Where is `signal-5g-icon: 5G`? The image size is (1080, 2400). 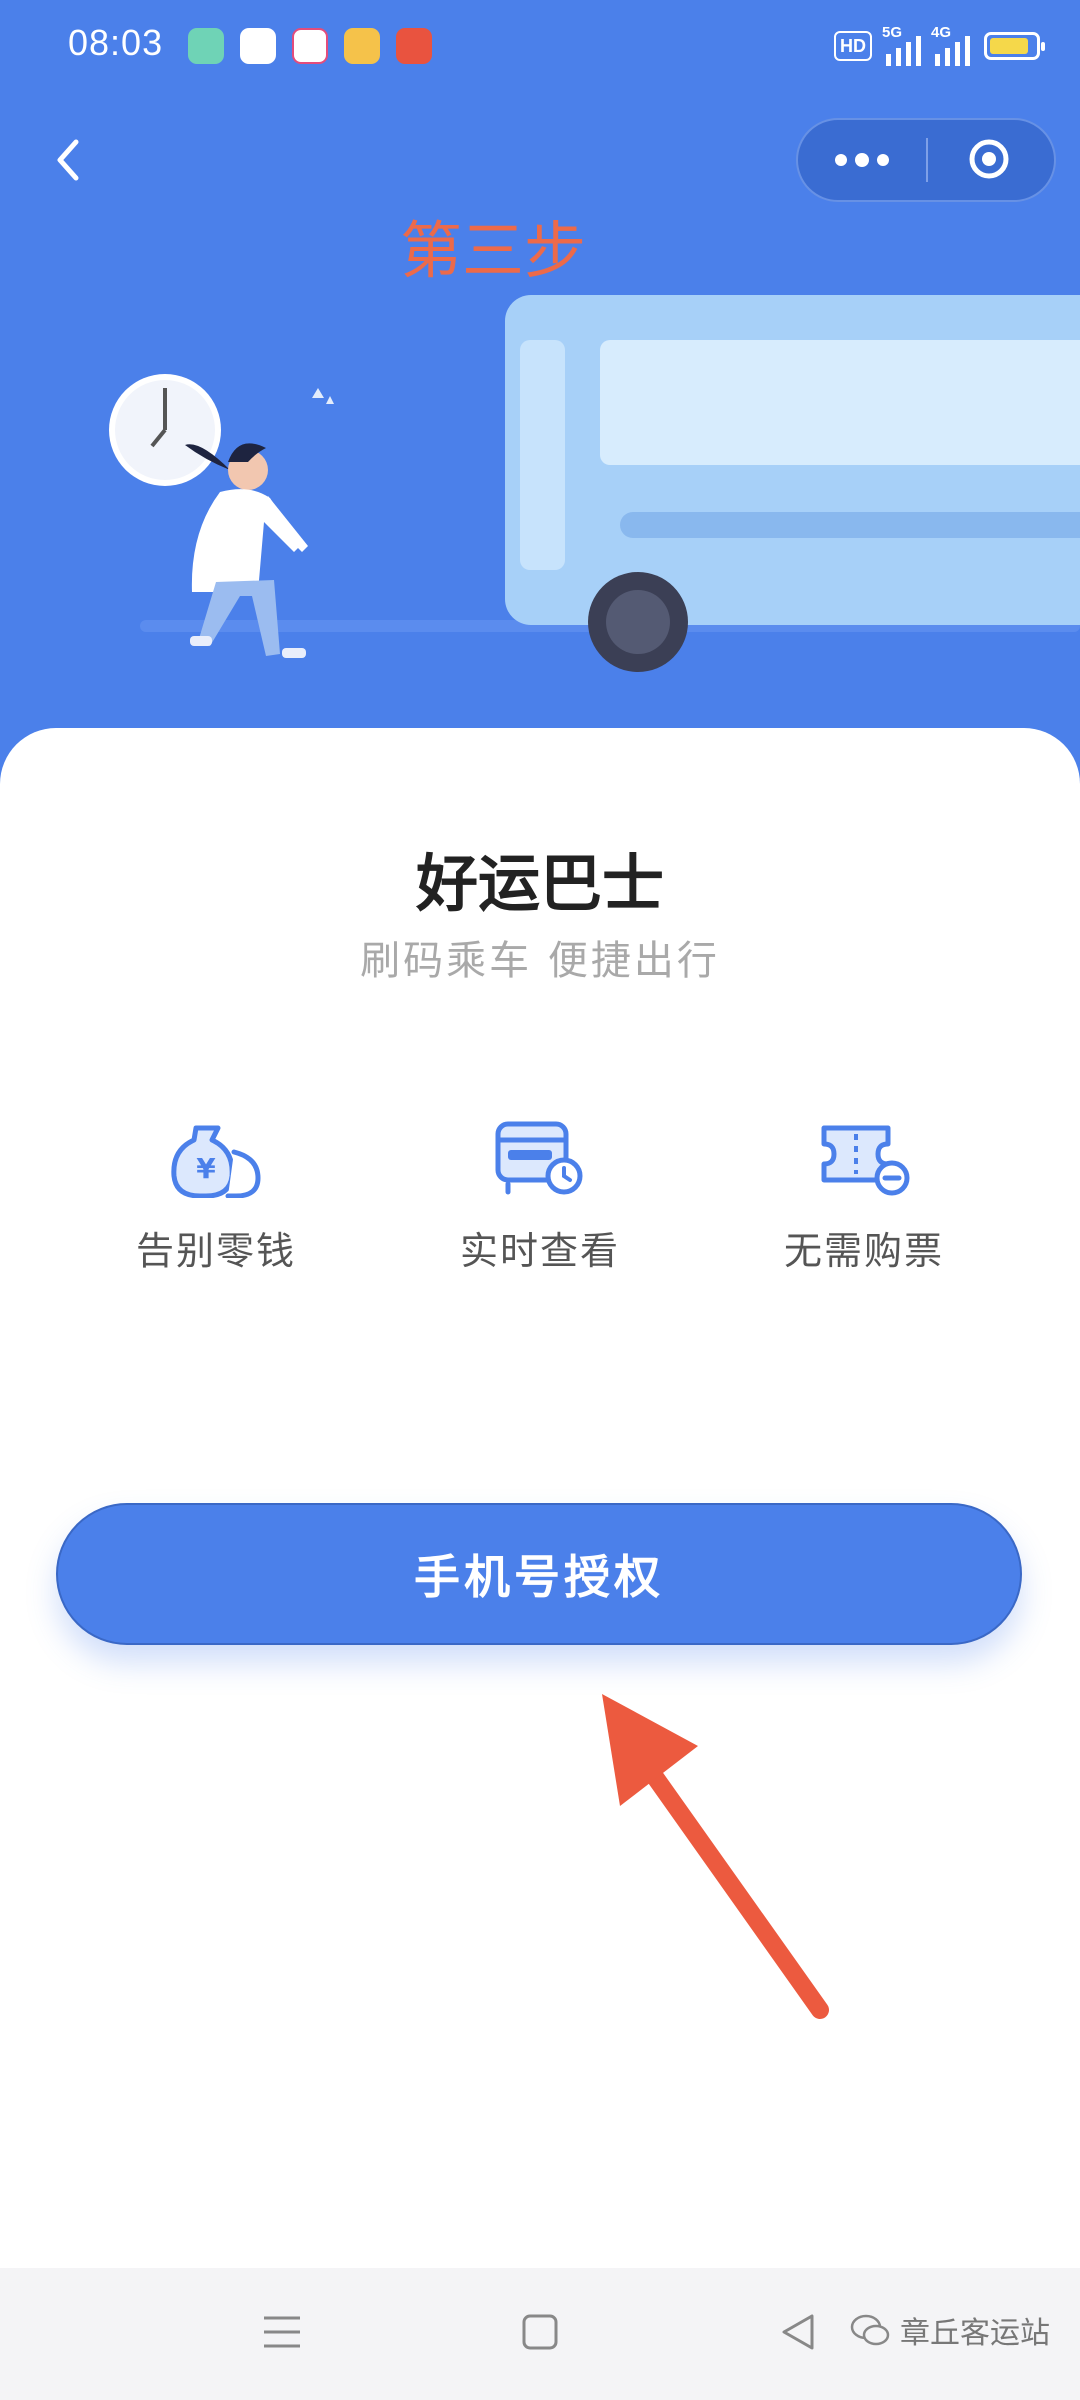 signal-5g-icon: 5G is located at coordinates (901, 45).